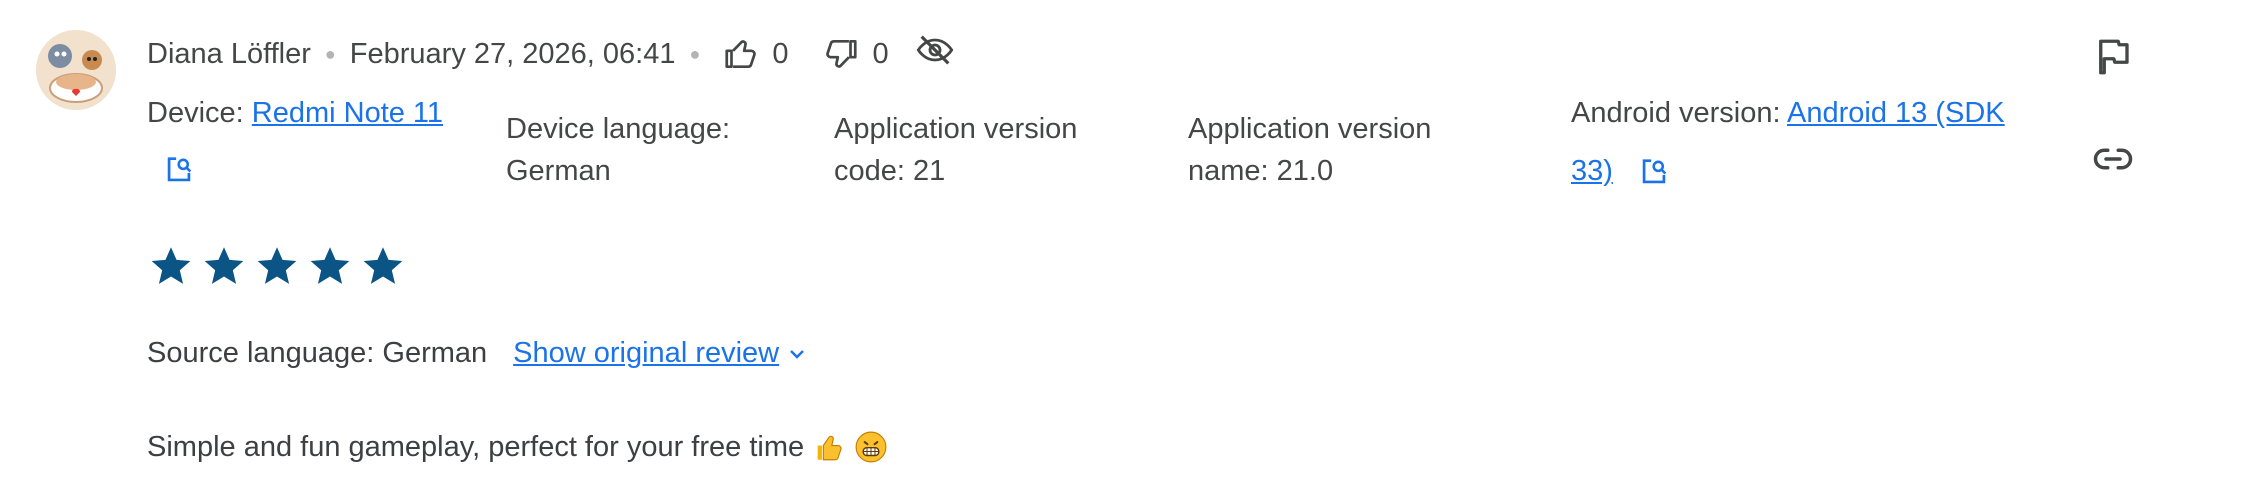 This screenshot has height=492, width=2251. Describe the element at coordinates (1261, 171) in the screenshot. I see `app-version-name-value: name: 21.0` at that location.